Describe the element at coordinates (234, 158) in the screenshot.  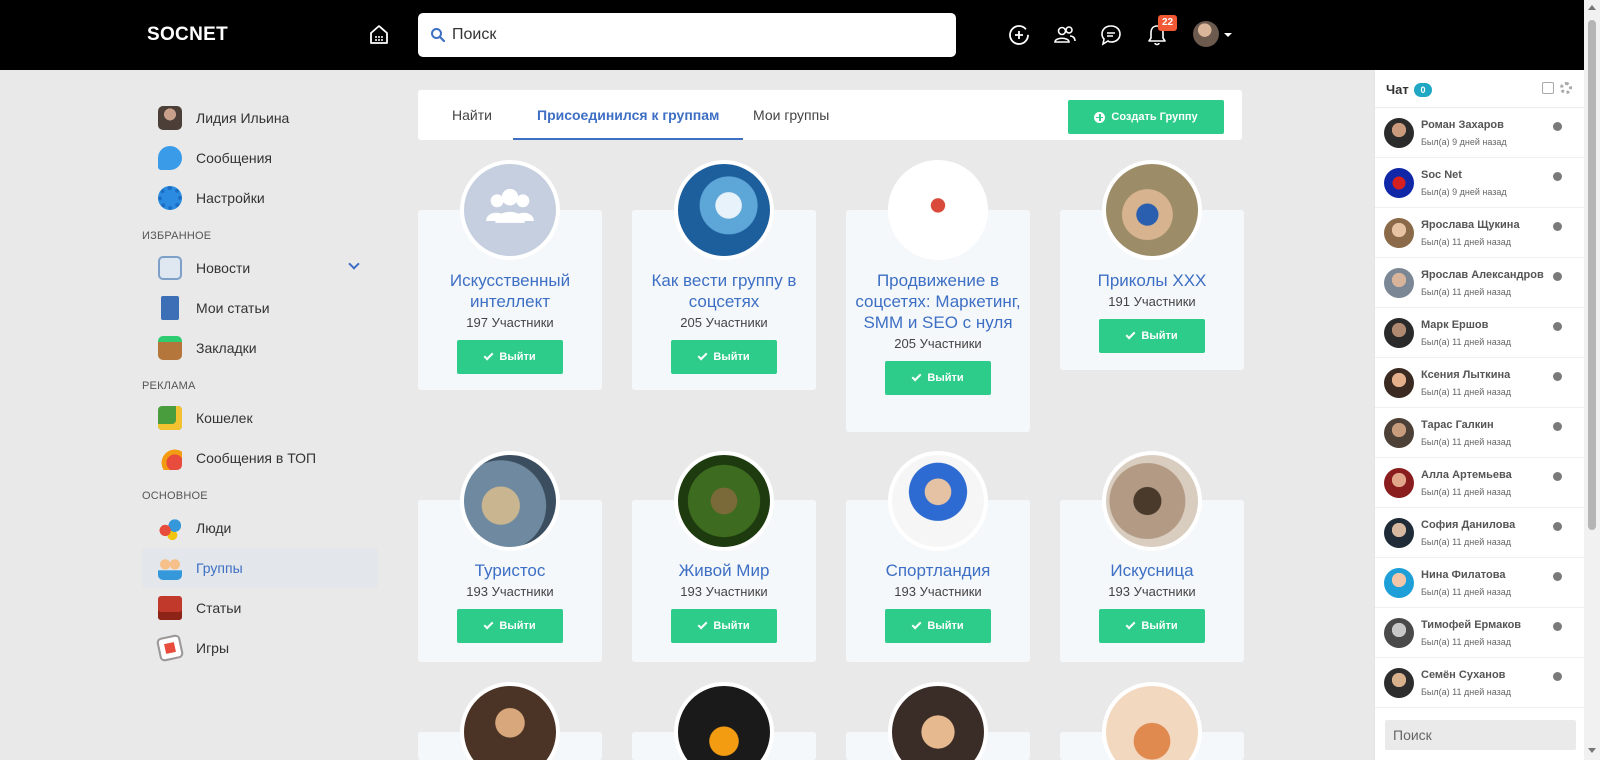
I see `sidebar-item-label: Сообщения` at that location.